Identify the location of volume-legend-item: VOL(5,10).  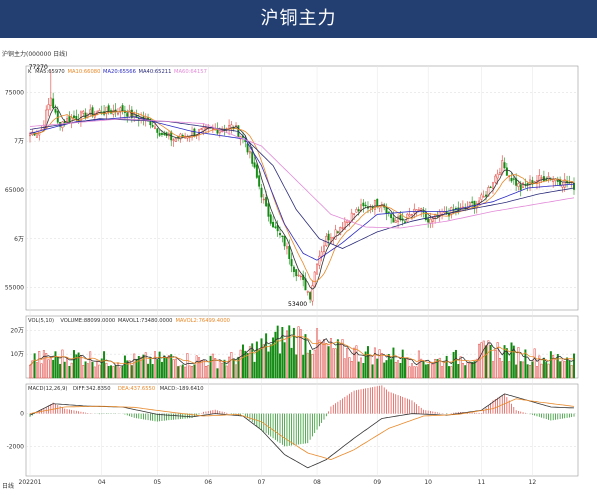
(41, 321).